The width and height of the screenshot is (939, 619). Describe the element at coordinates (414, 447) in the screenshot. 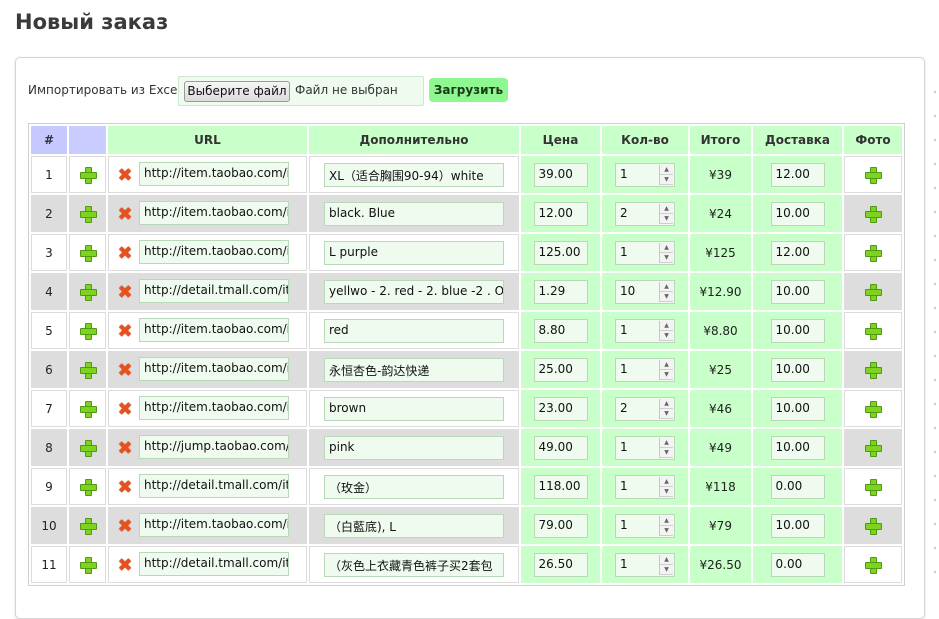

I see `extra-input: pink` at that location.